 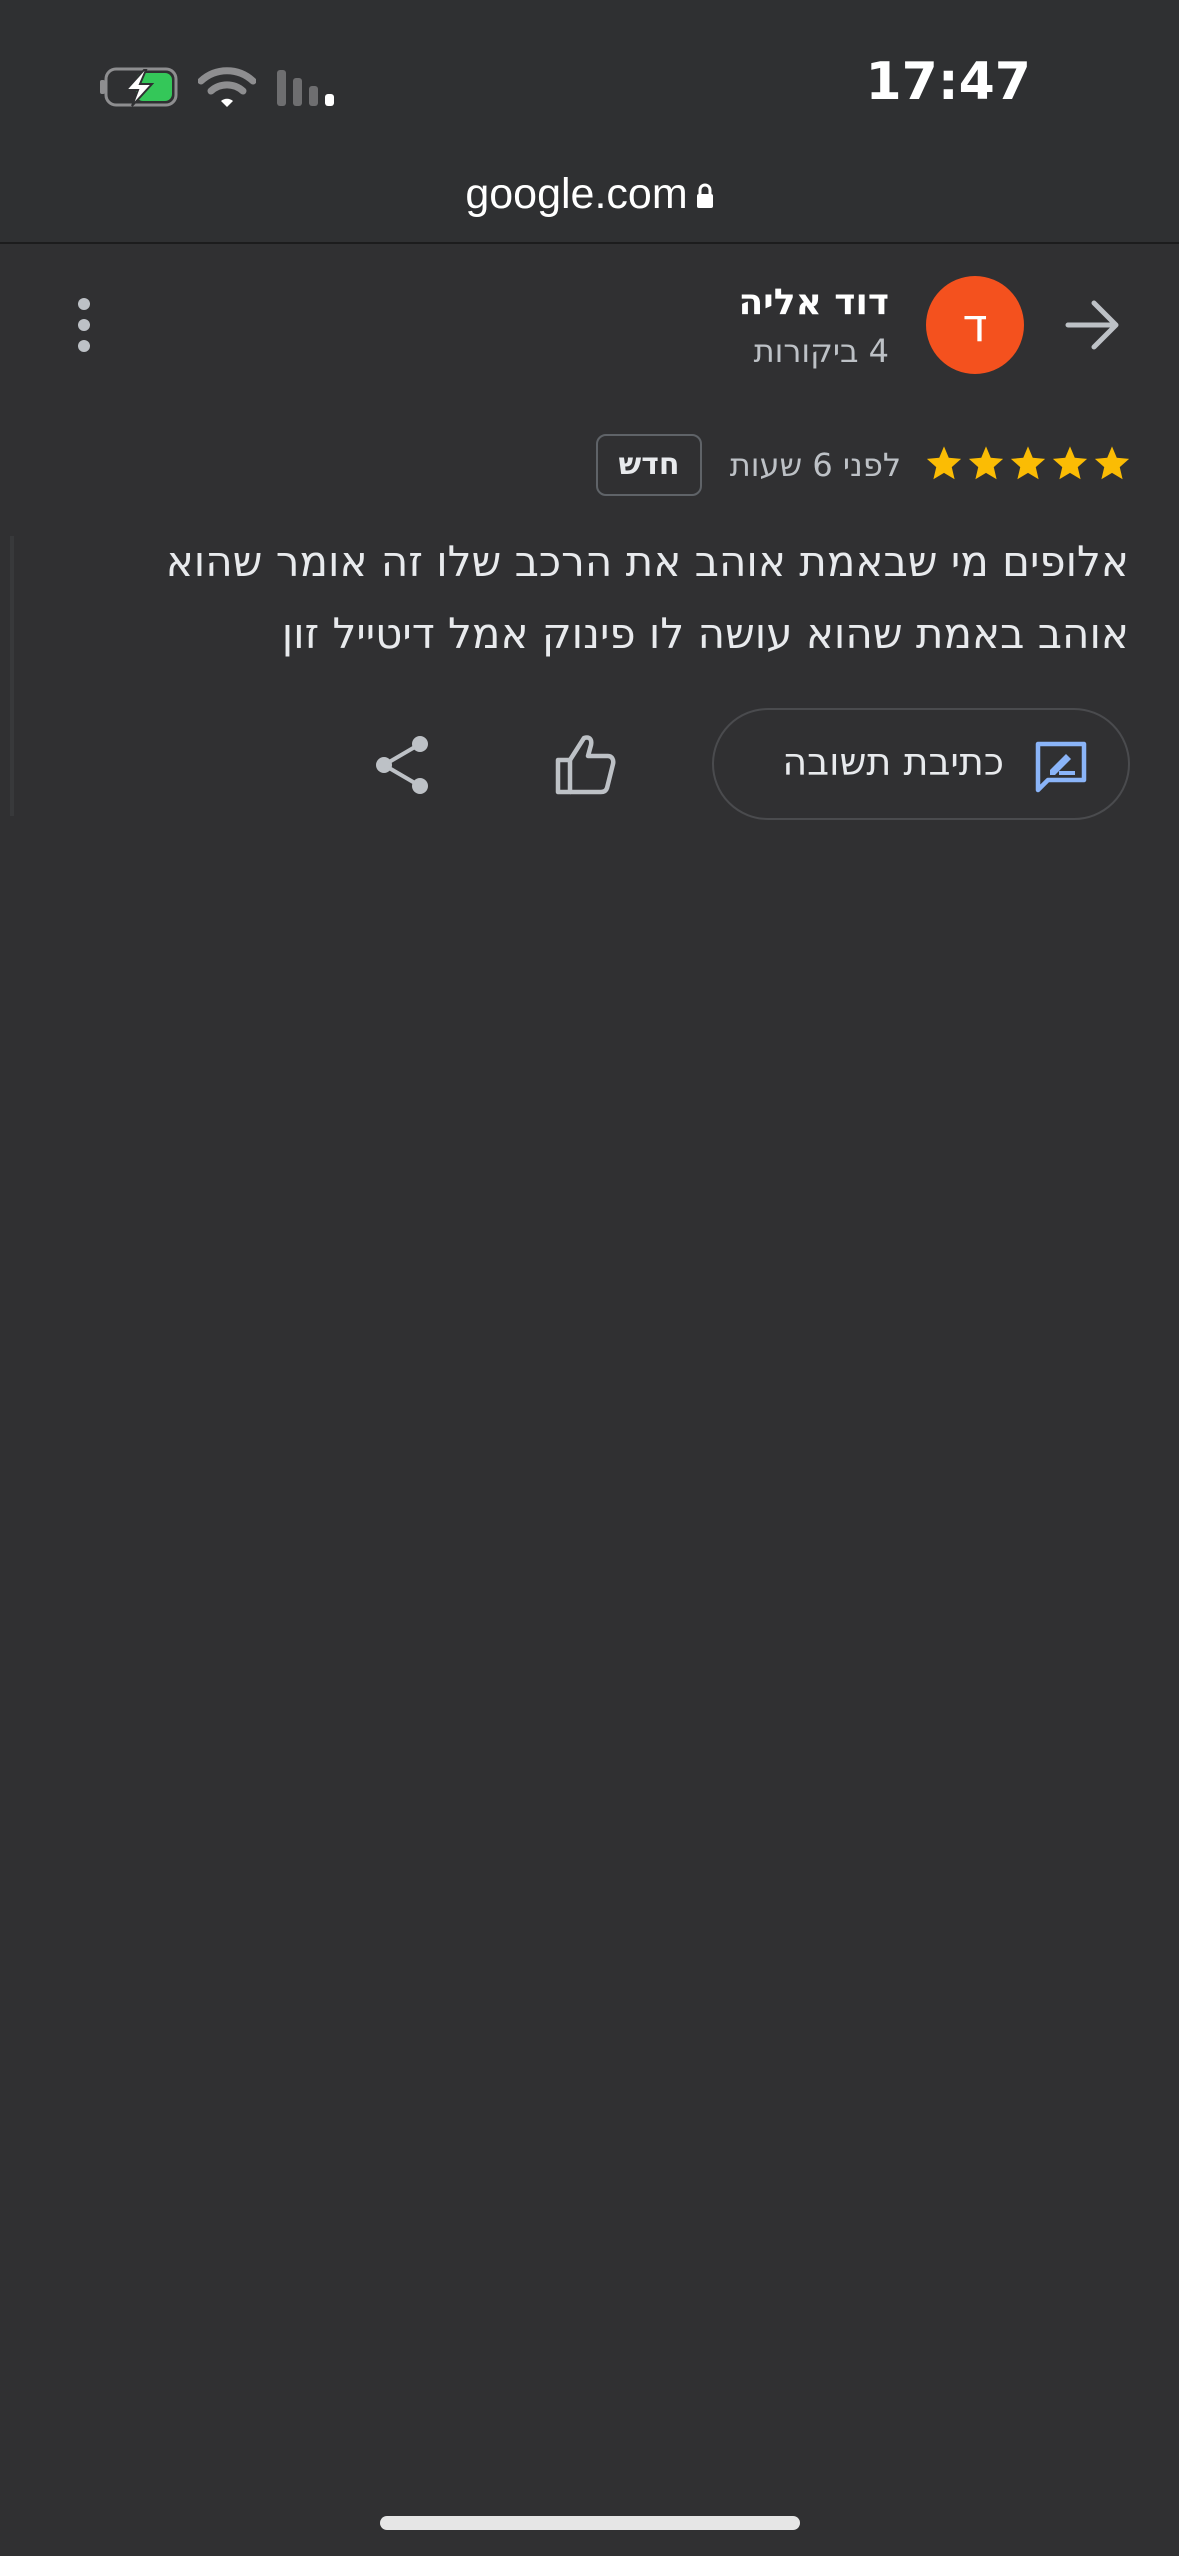 I want to click on new-badge: חדש, so click(x=649, y=465).